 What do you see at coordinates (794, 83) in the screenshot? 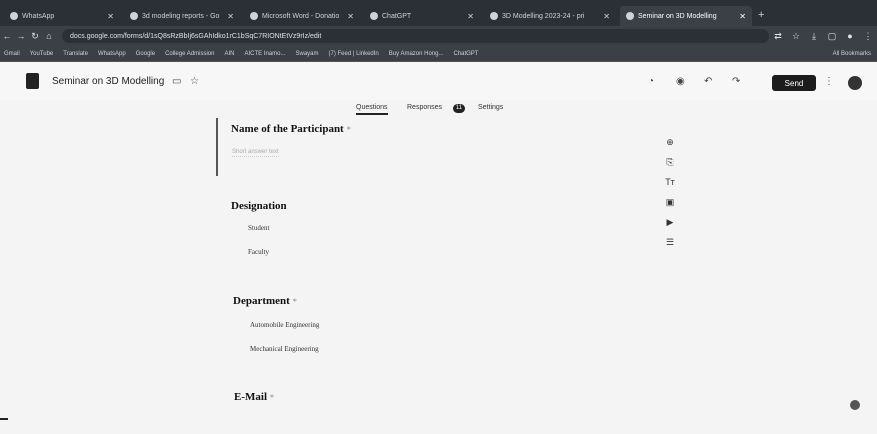
I see `send-button: Send` at bounding box center [794, 83].